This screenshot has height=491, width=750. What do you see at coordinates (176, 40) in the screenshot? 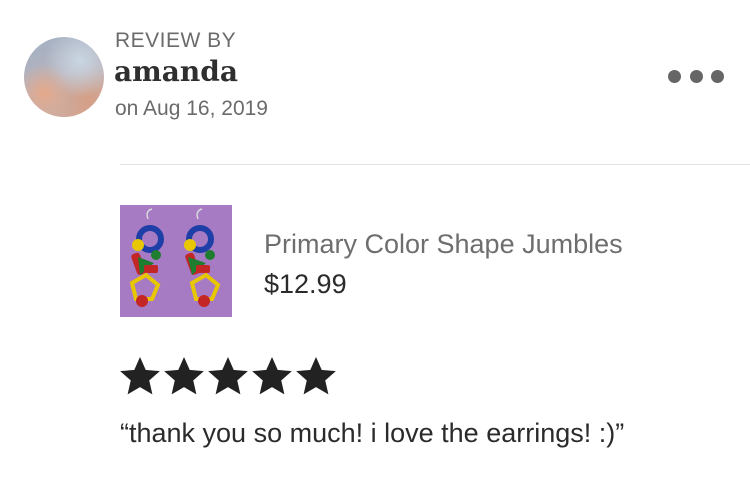
I see `review-by-label: REVIEW BY` at bounding box center [176, 40].